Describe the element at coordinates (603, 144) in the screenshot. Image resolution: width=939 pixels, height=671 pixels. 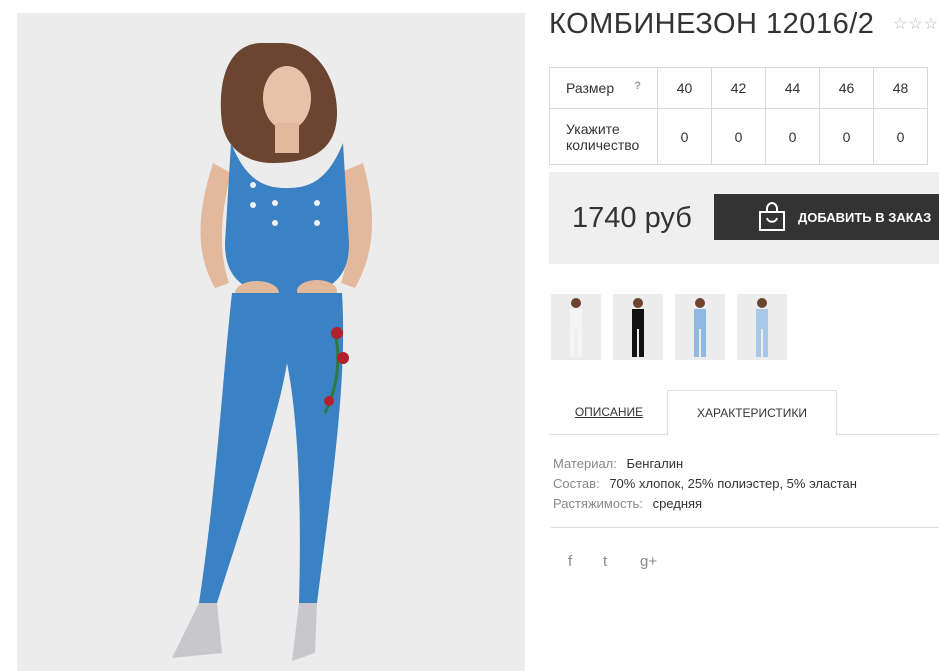
I see `quantity-label-line2: количество` at that location.